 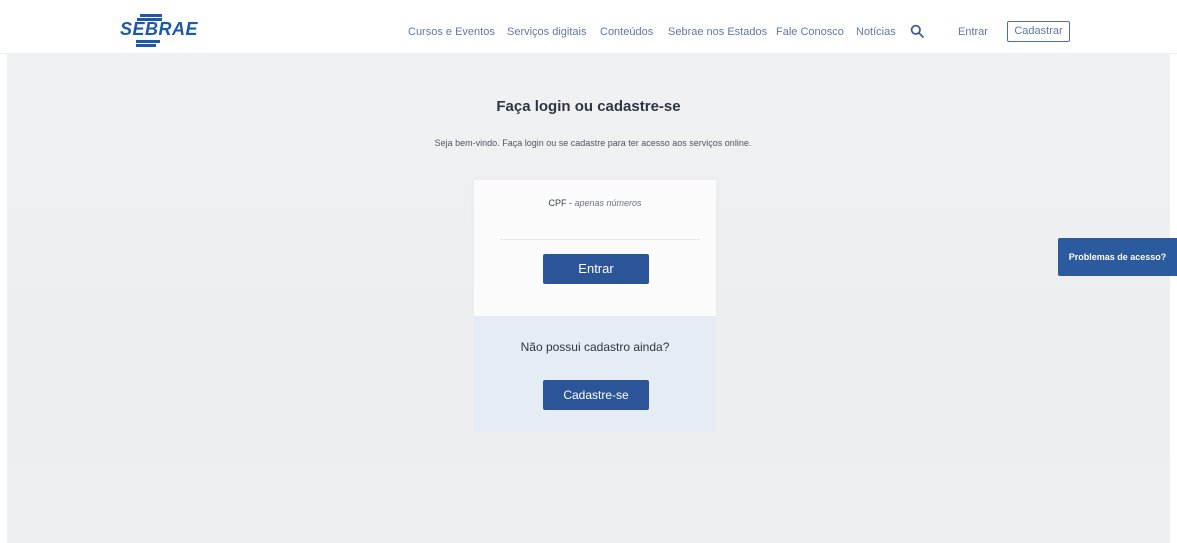 I want to click on cpf-label-text: CPF -, so click(x=561, y=203).